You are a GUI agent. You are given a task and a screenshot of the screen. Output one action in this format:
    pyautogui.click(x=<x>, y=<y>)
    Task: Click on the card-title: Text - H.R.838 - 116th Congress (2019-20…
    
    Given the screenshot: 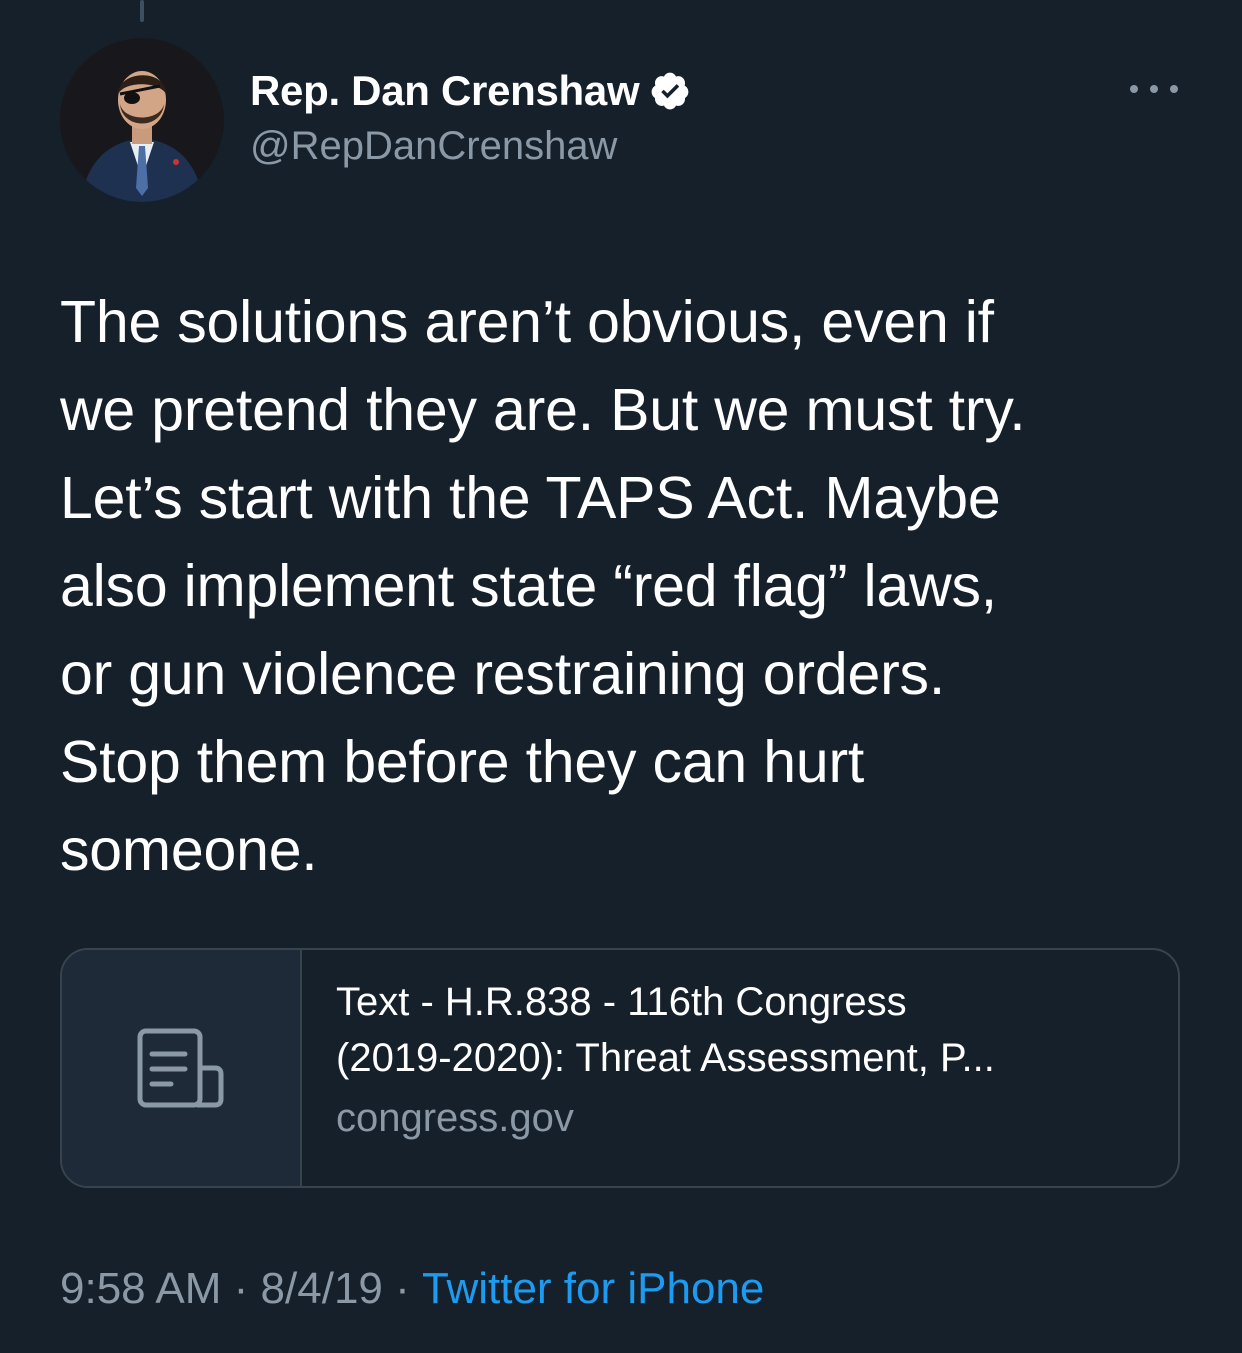 What is the action you would take?
    pyautogui.click(x=739, y=1030)
    